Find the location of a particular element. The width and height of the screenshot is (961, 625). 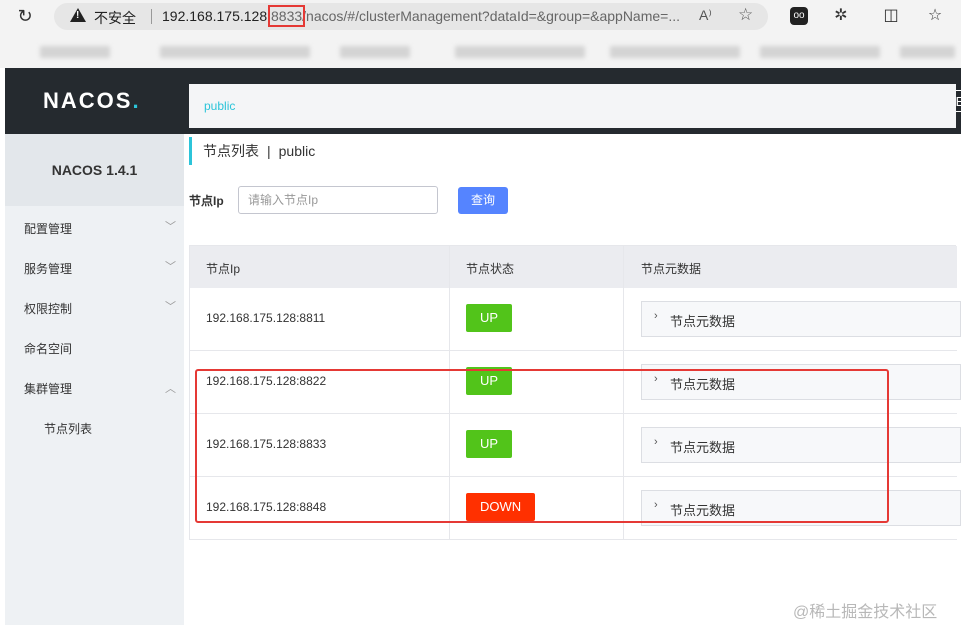

column-header-ip: 节点Ip is located at coordinates (223, 269).